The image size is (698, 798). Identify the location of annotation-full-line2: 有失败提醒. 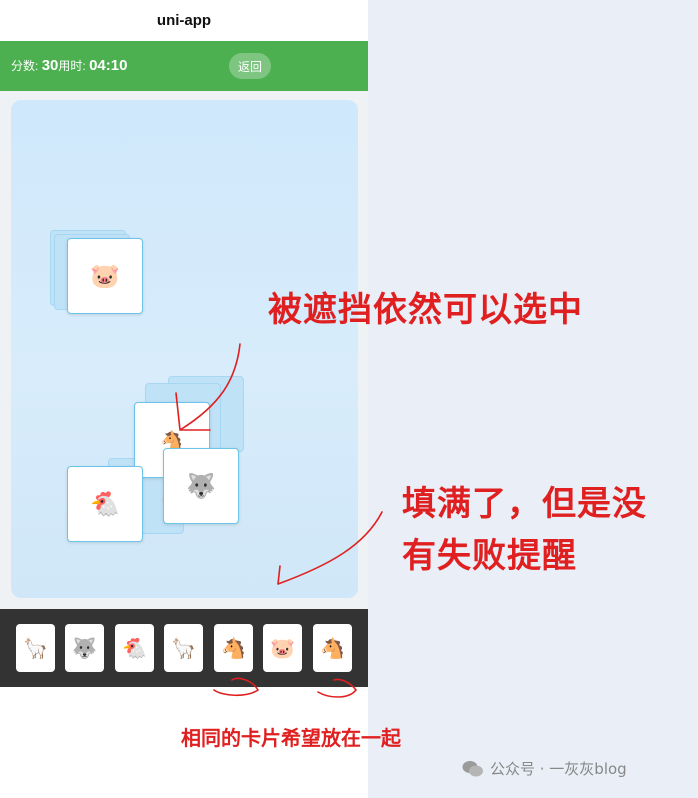
(489, 556).